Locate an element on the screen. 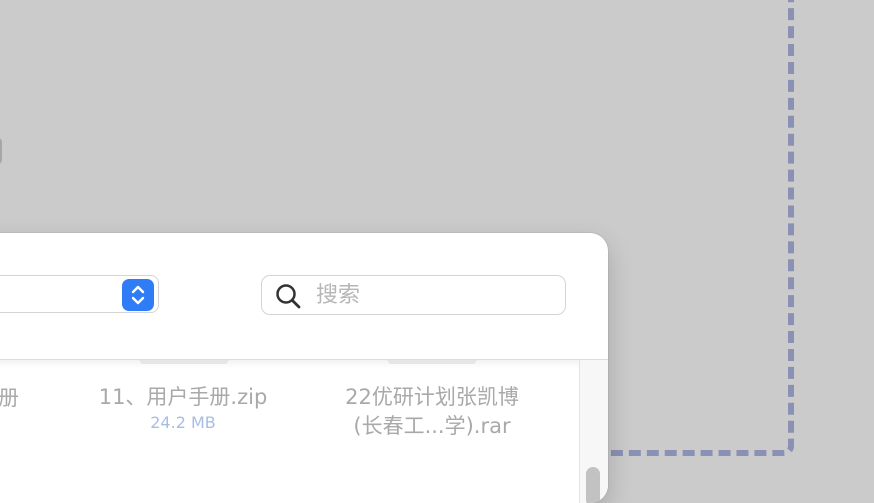 This screenshot has height=503, width=874. file-size: 24.2 MB is located at coordinates (183, 422).